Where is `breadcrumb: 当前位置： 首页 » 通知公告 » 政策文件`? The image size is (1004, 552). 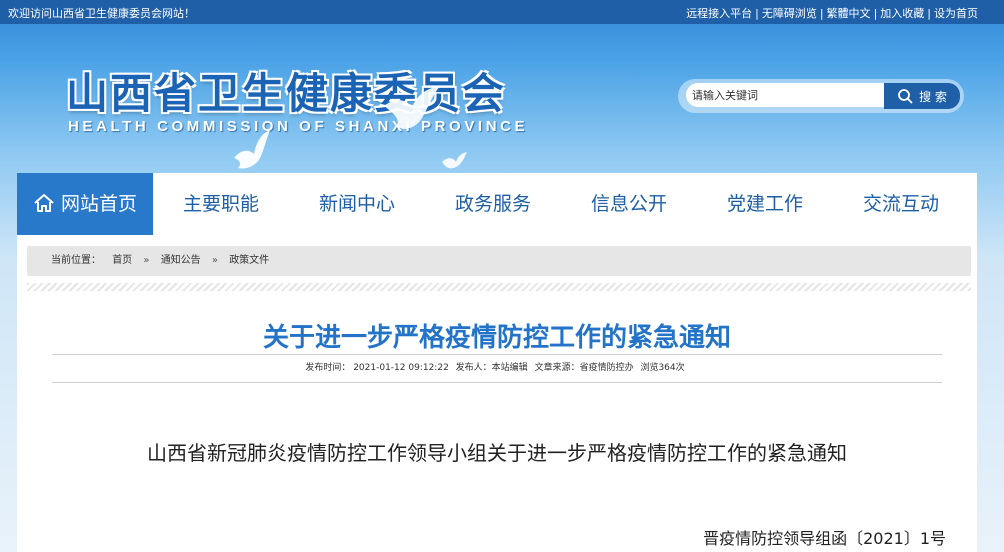
breadcrumb: 当前位置： 首页 » 通知公告 » 政策文件 is located at coordinates (499, 261).